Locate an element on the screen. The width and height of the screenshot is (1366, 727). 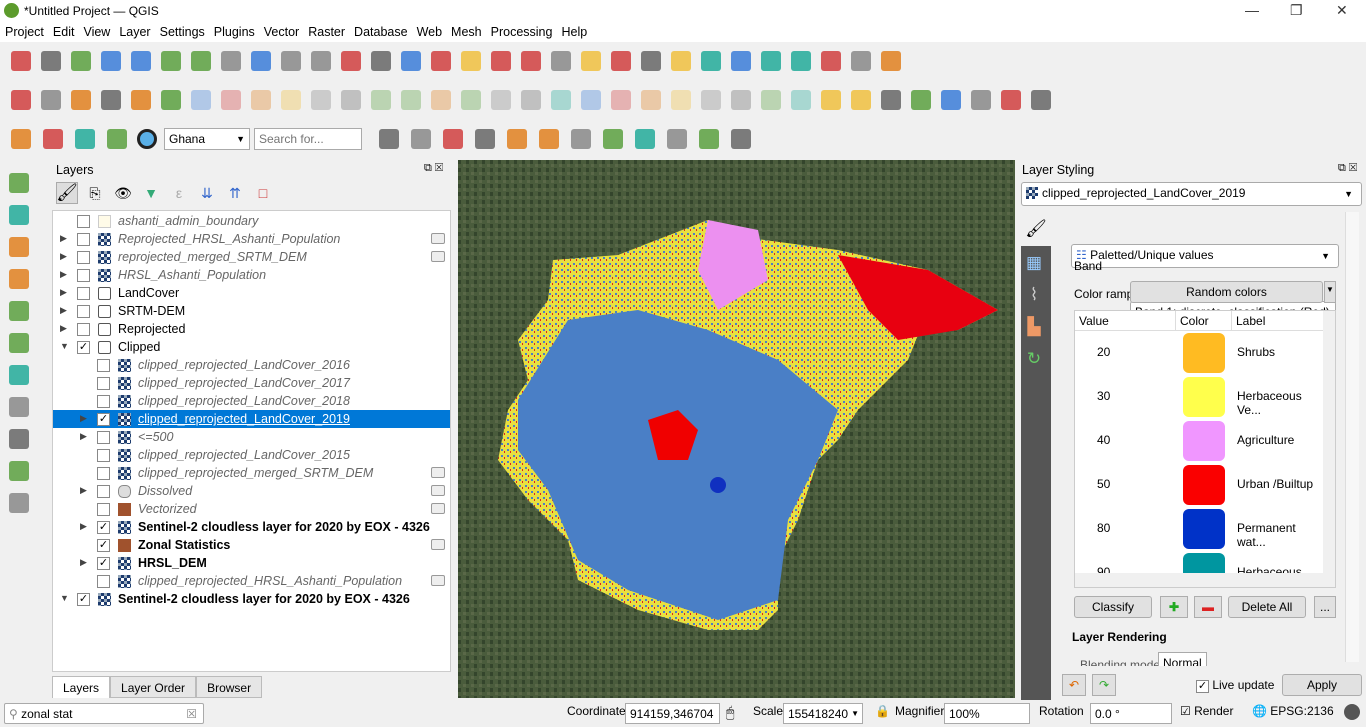
color-ramp-dropdown: ▼ is located at coordinates (1330, 292).